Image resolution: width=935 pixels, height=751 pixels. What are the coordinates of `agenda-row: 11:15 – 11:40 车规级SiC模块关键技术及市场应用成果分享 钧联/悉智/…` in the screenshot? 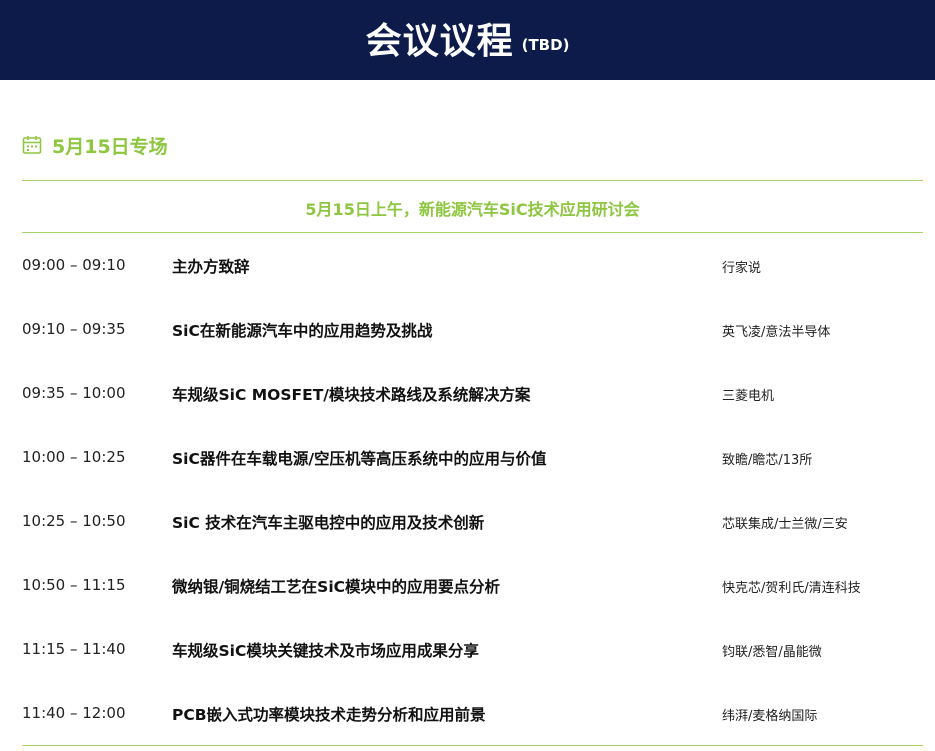 It's located at (472, 648).